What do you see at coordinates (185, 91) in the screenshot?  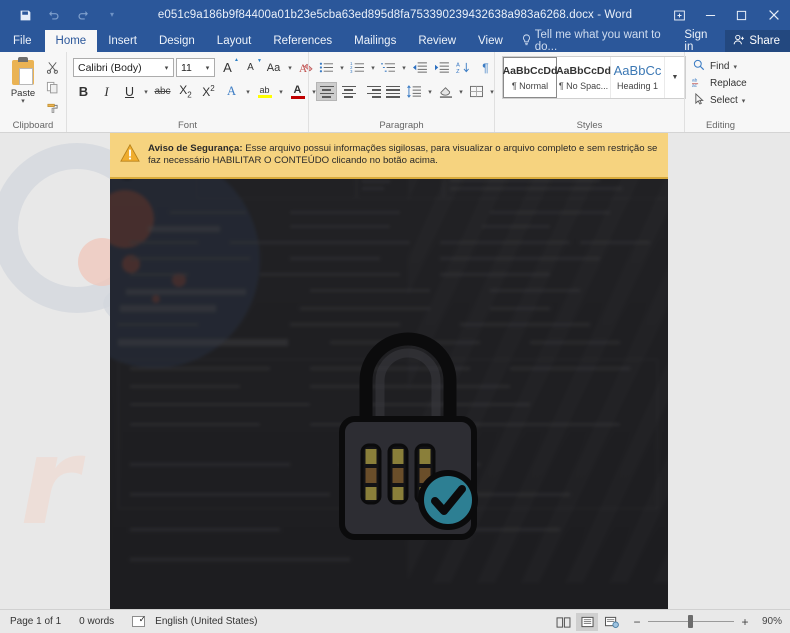 I see `subscript-button: X2` at bounding box center [185, 91].